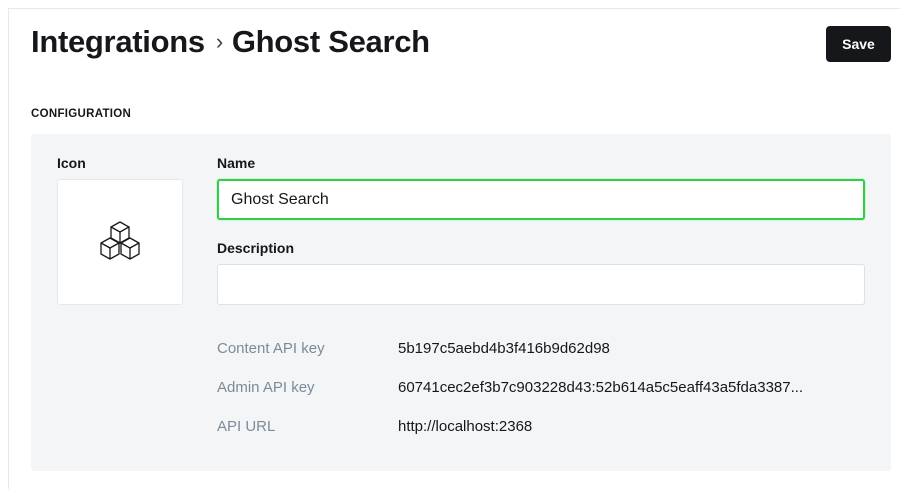 The width and height of the screenshot is (900, 489). I want to click on icon-label: Icon, so click(71, 163).